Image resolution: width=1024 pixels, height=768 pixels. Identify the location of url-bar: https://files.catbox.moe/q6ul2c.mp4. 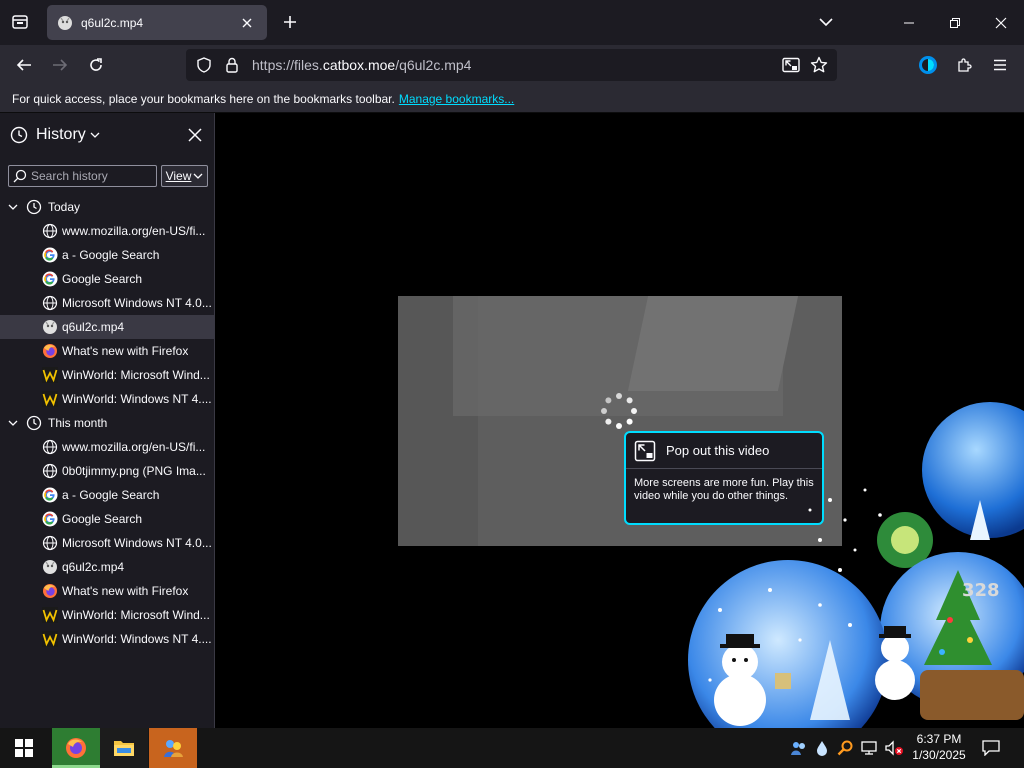
(511, 65).